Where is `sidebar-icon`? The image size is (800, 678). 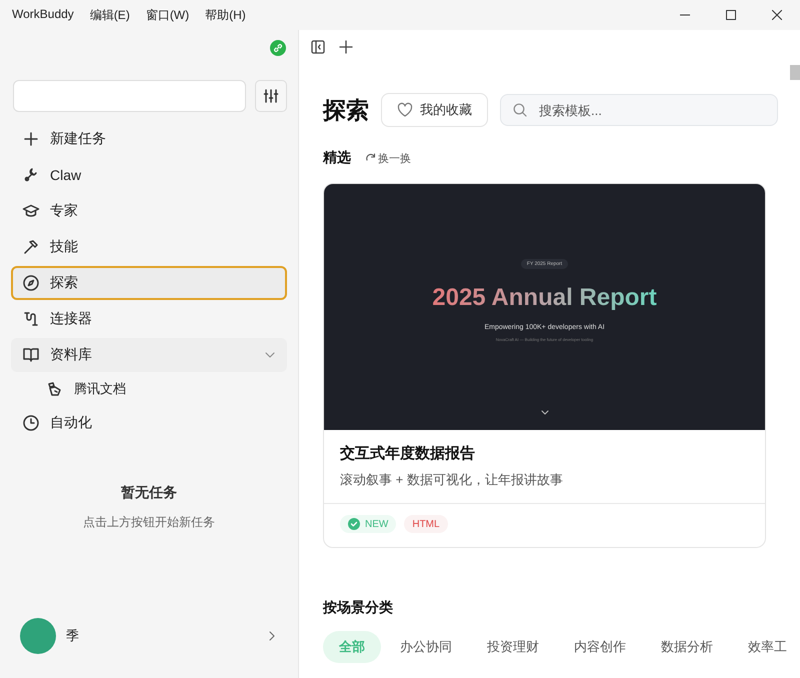
sidebar-icon is located at coordinates (318, 47).